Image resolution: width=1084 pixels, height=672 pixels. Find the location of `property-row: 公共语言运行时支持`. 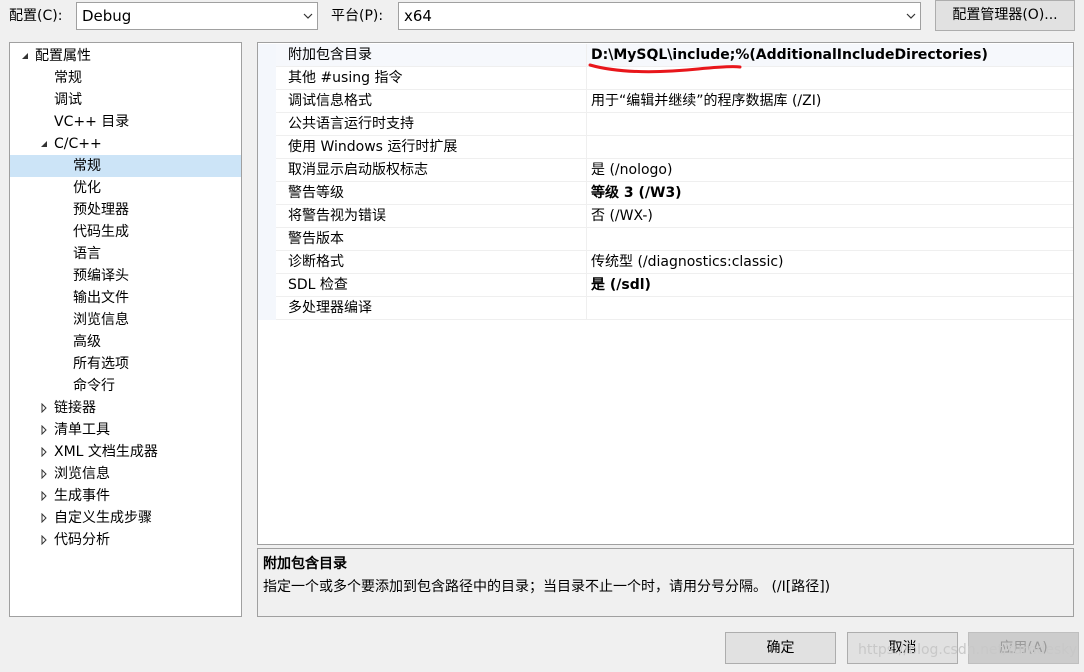

property-row: 公共语言运行时支持 is located at coordinates (665, 124).